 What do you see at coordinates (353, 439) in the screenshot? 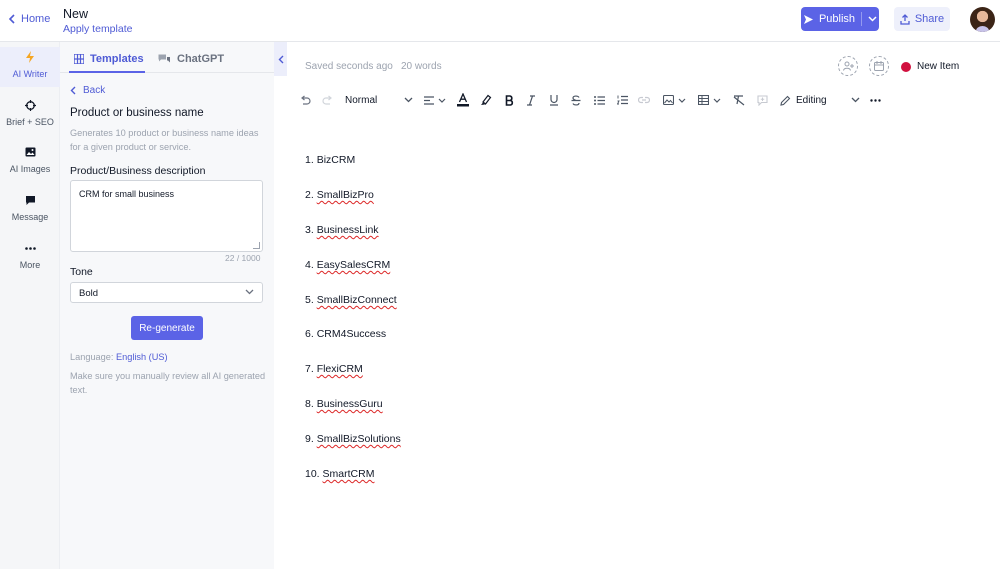
I see `list-item: 9. SmallBizSolutions` at bounding box center [353, 439].